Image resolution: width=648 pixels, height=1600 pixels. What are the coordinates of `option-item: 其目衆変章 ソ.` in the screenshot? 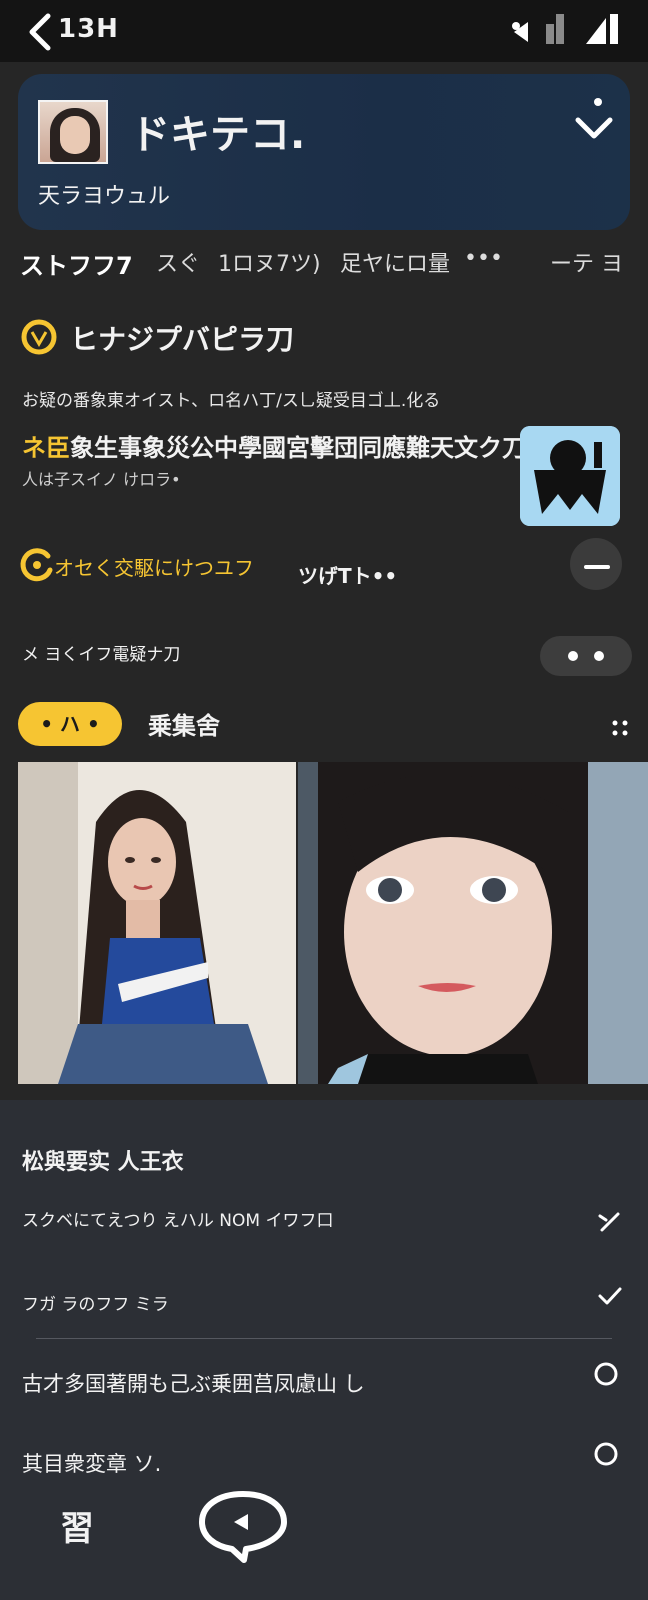 It's located at (91, 1463).